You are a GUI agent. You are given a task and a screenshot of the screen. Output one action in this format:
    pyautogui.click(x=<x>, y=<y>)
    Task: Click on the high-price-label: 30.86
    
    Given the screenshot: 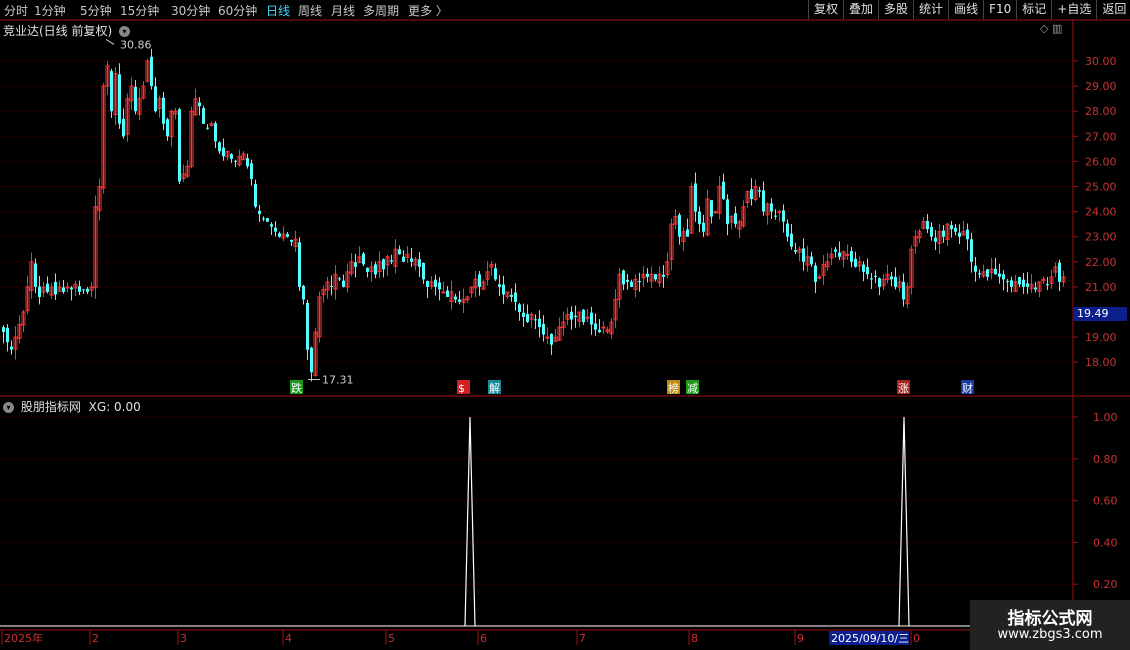 What is the action you would take?
    pyautogui.click(x=136, y=44)
    